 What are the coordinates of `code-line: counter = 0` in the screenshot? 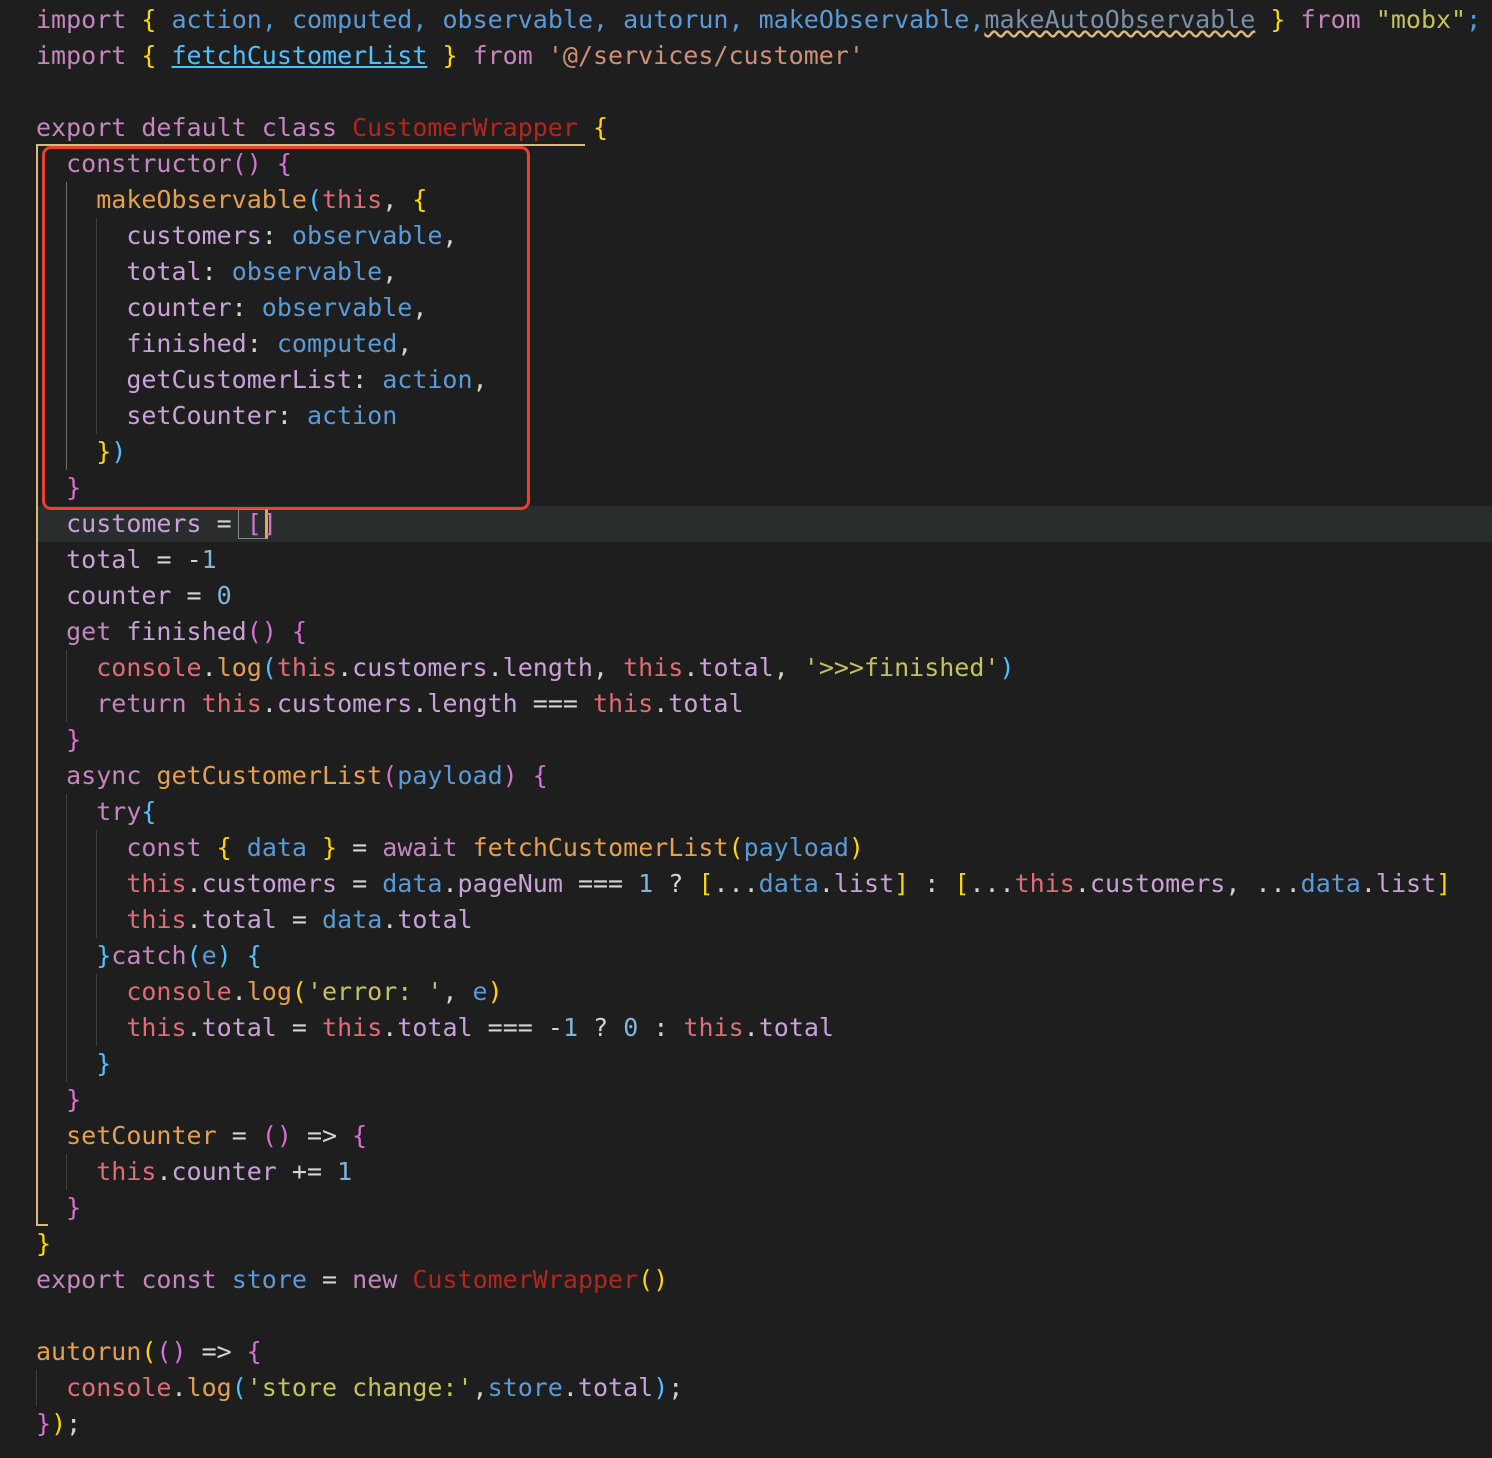 It's located at (134, 596).